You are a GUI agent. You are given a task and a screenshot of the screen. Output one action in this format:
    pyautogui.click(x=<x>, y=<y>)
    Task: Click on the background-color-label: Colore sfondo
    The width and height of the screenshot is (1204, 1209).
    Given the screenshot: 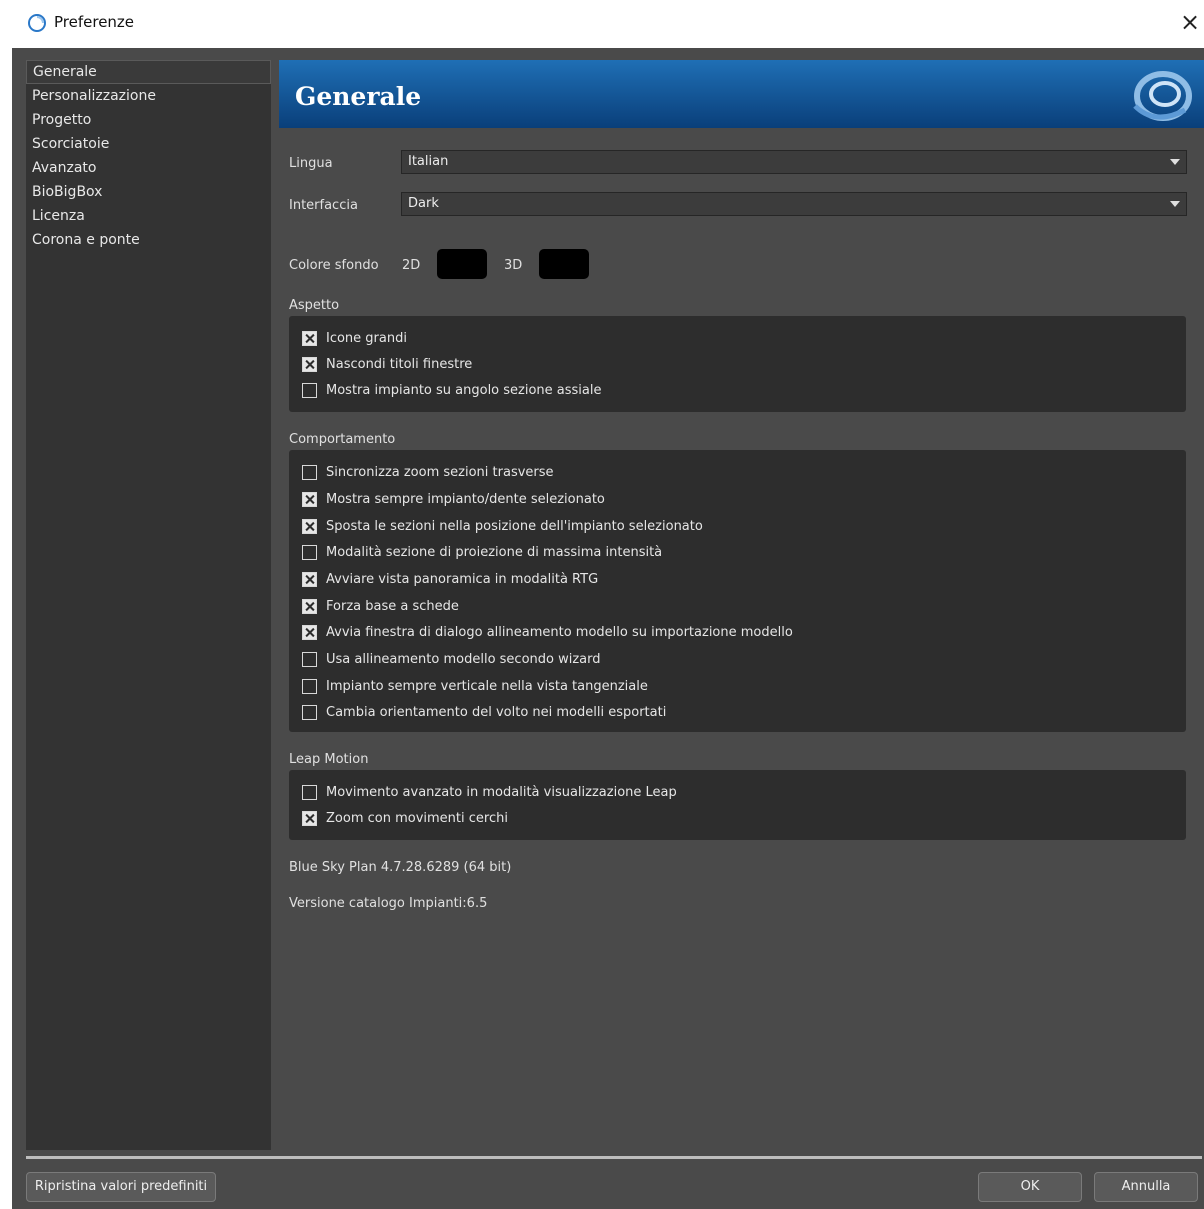 What is the action you would take?
    pyautogui.click(x=334, y=265)
    